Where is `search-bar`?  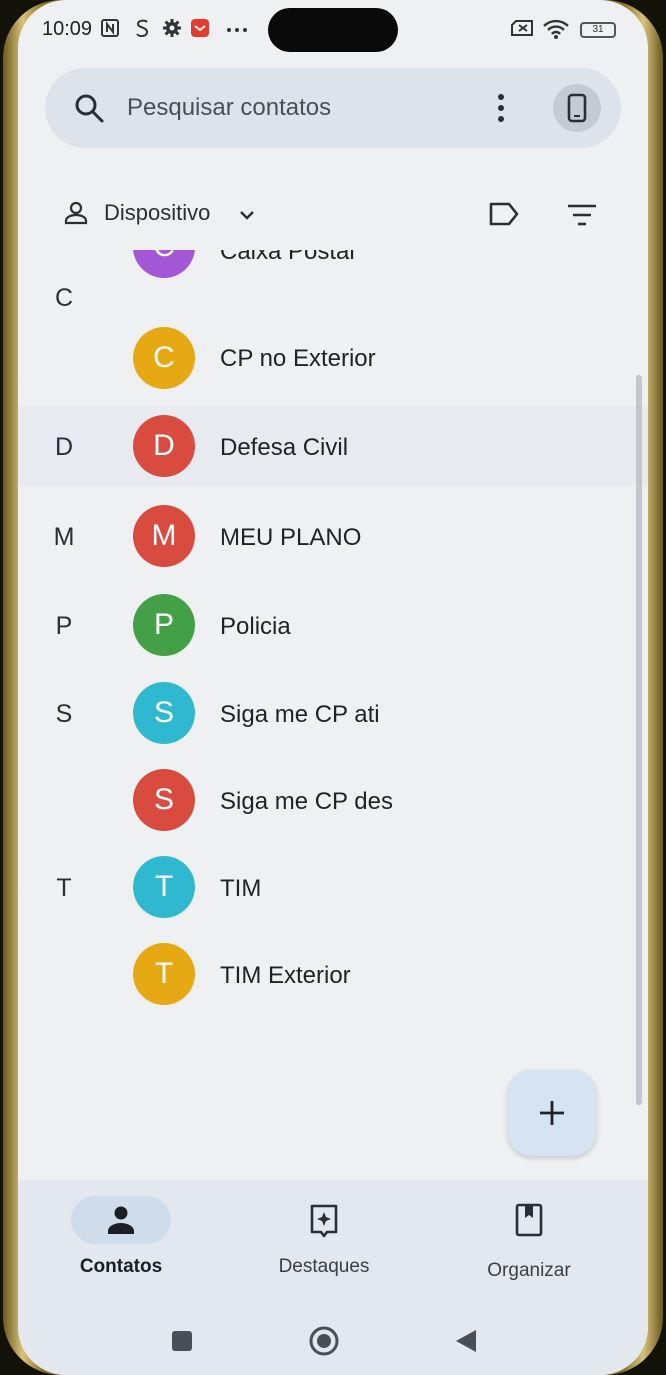
search-bar is located at coordinates (333, 108).